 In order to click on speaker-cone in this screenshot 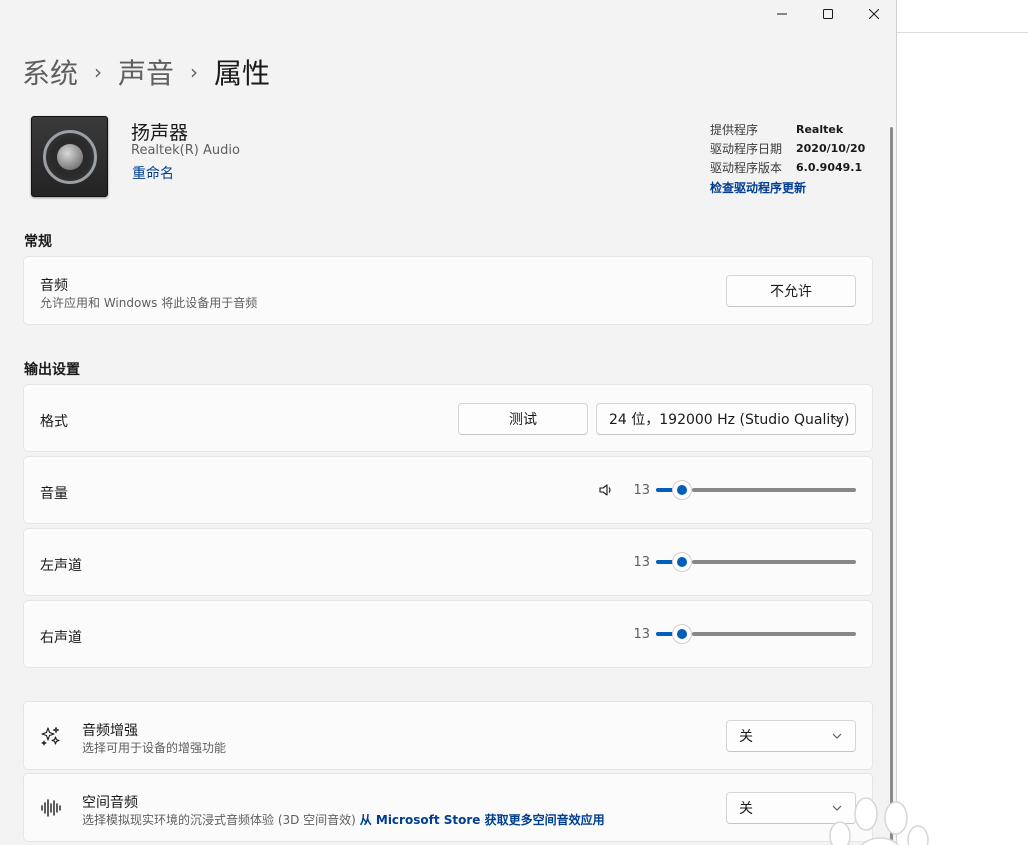, I will do `click(69, 156)`.